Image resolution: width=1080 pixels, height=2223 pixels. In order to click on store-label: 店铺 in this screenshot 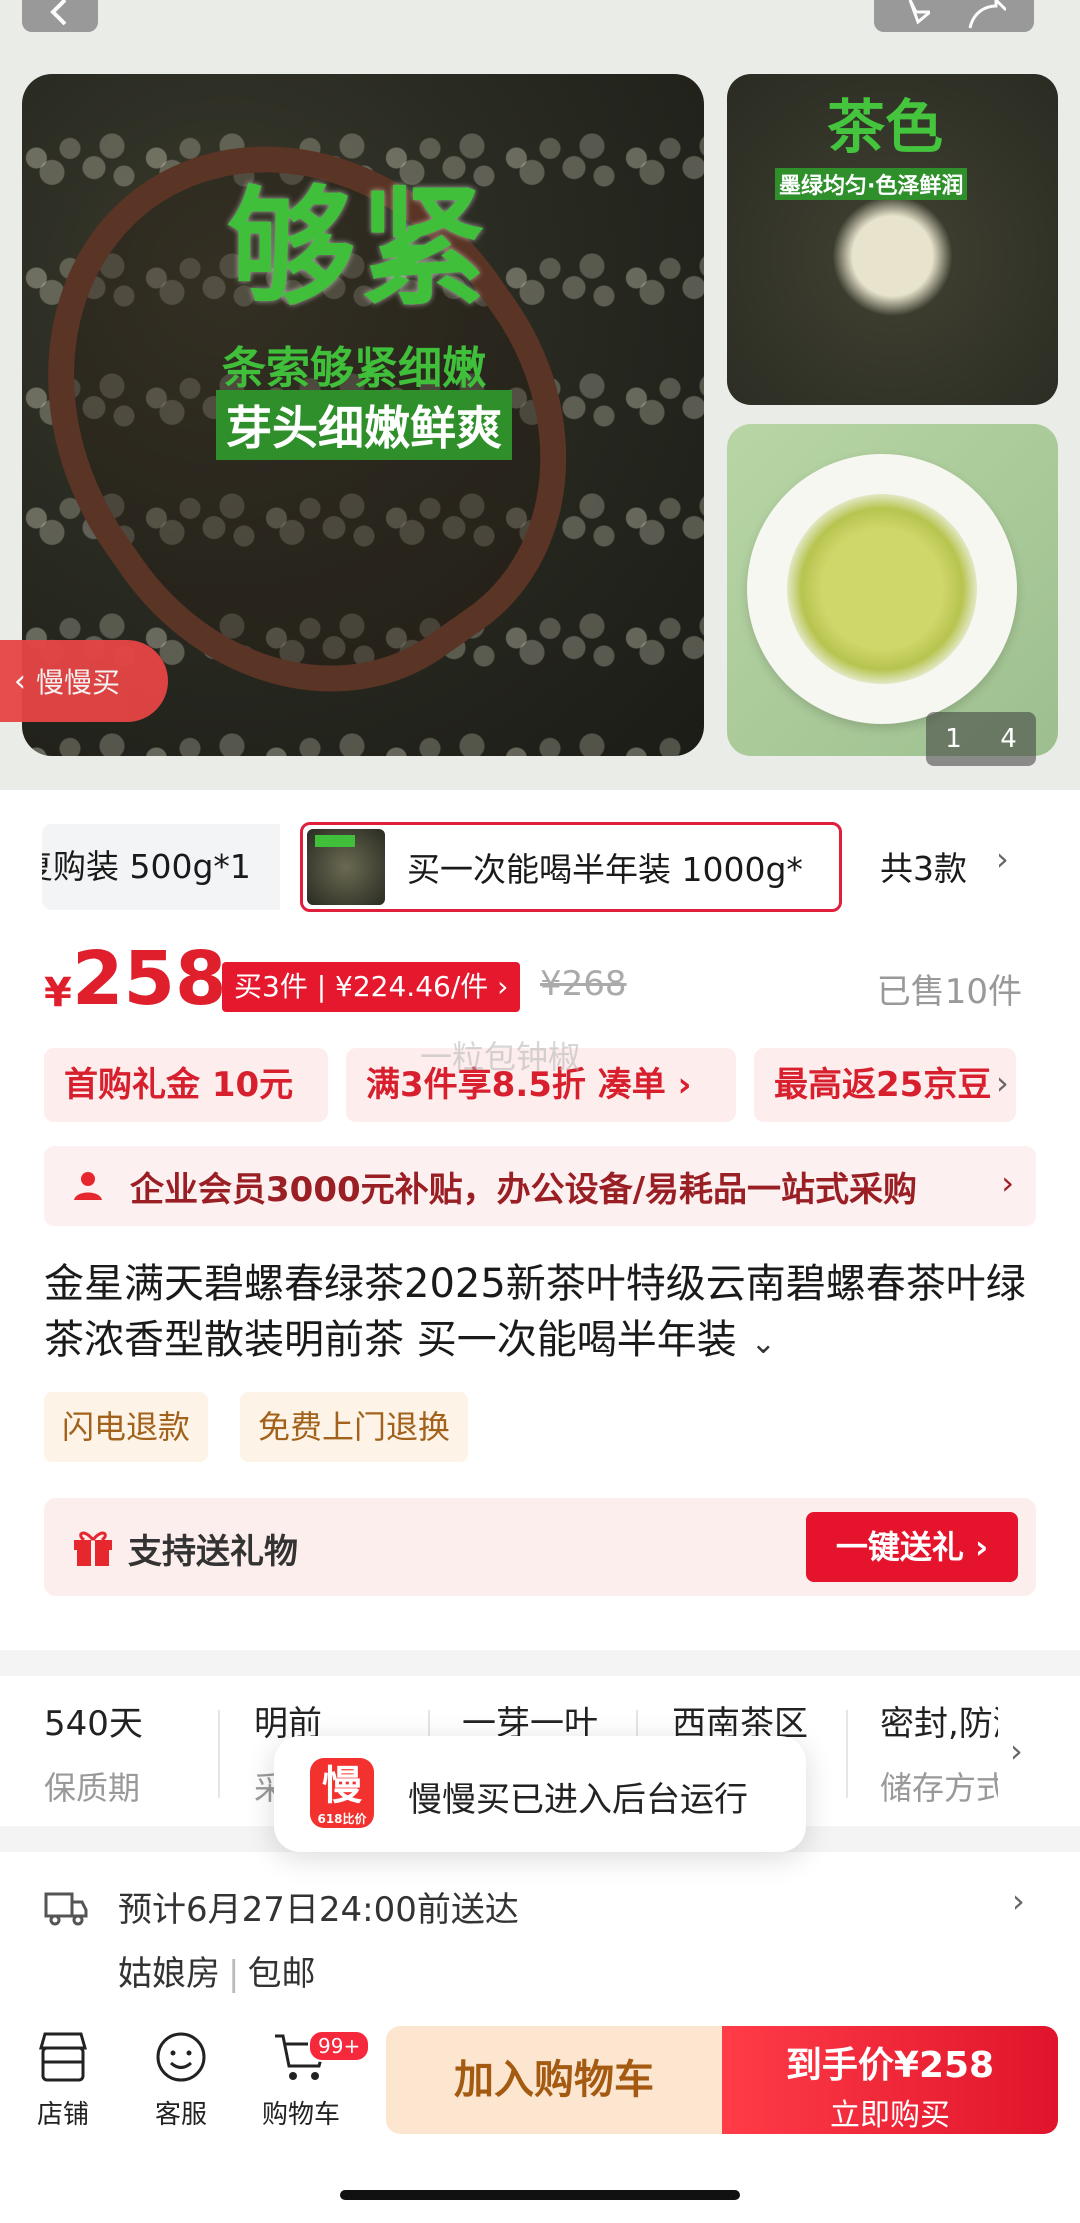, I will do `click(62, 2115)`.